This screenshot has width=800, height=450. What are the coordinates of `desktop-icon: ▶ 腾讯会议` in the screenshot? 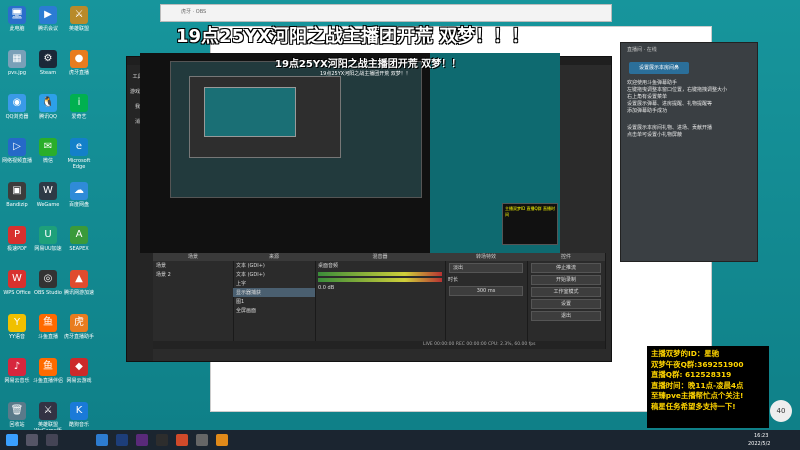 It's located at (48, 27).